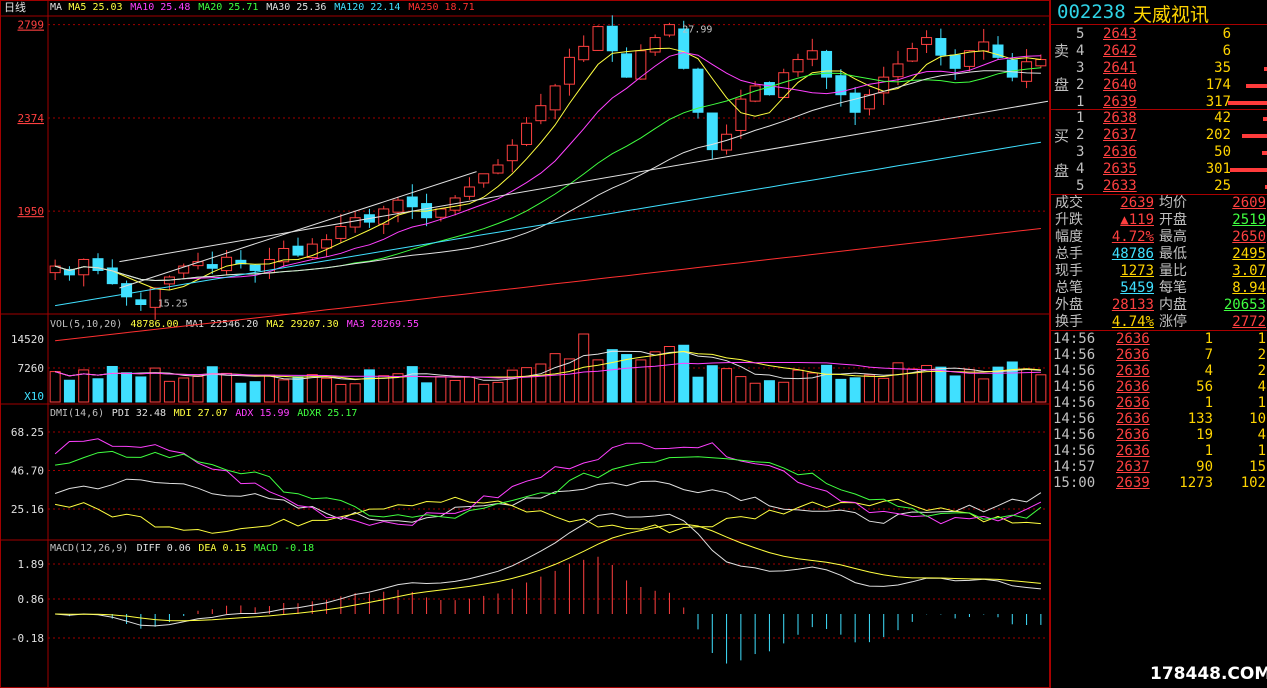 The image size is (1267, 688). Describe the element at coordinates (1159, 355) in the screenshot. I see `tick-row: 14:56 2636 7 2` at that location.